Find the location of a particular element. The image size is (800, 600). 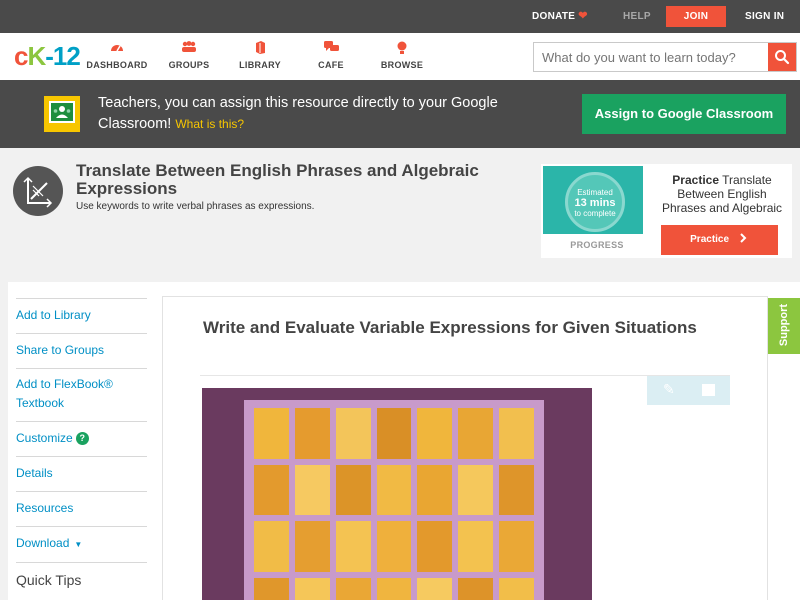

share-to-groups-link: Share to Groups is located at coordinates (81, 350).